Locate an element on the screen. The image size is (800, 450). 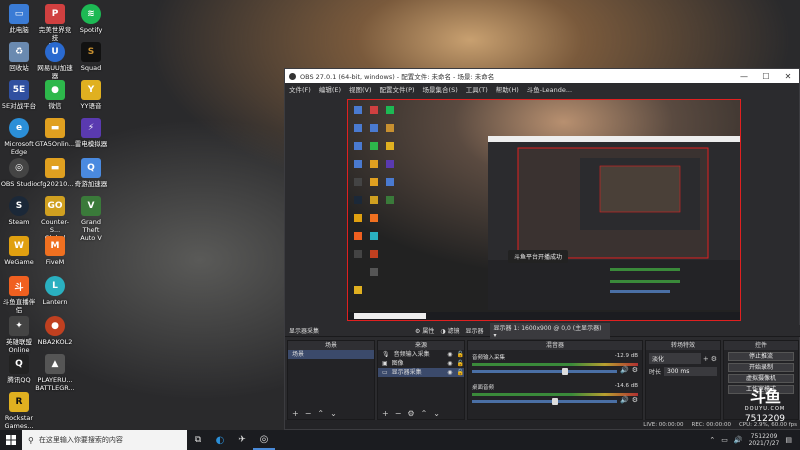
minimize-button: — is located at coordinates (744, 76).